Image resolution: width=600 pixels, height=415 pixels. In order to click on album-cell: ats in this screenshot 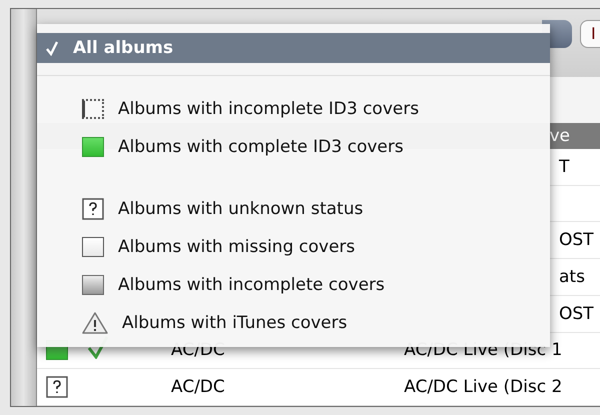, I will do `click(572, 277)`.